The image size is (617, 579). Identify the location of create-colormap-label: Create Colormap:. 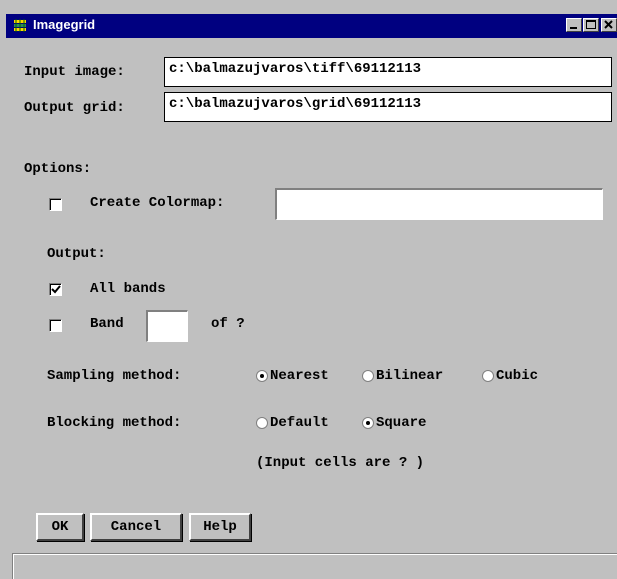
(157, 203).